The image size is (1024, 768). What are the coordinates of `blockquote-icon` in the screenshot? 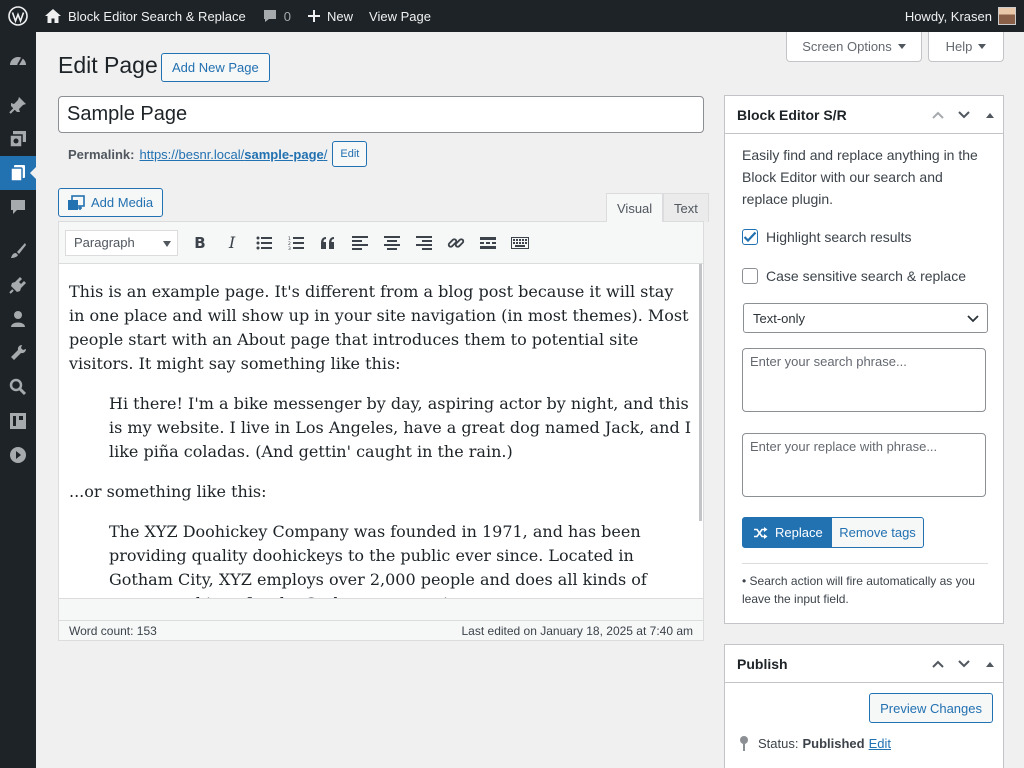 It's located at (328, 243).